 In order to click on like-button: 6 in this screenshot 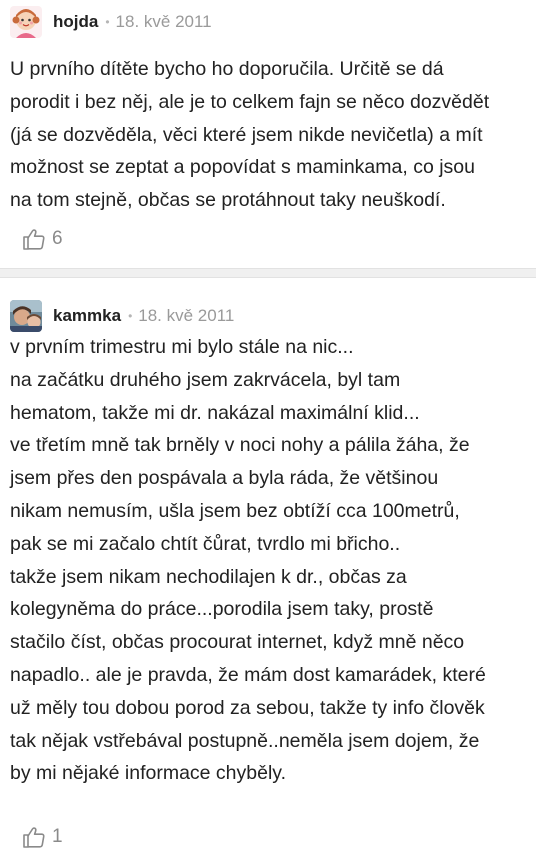, I will do `click(42, 239)`.